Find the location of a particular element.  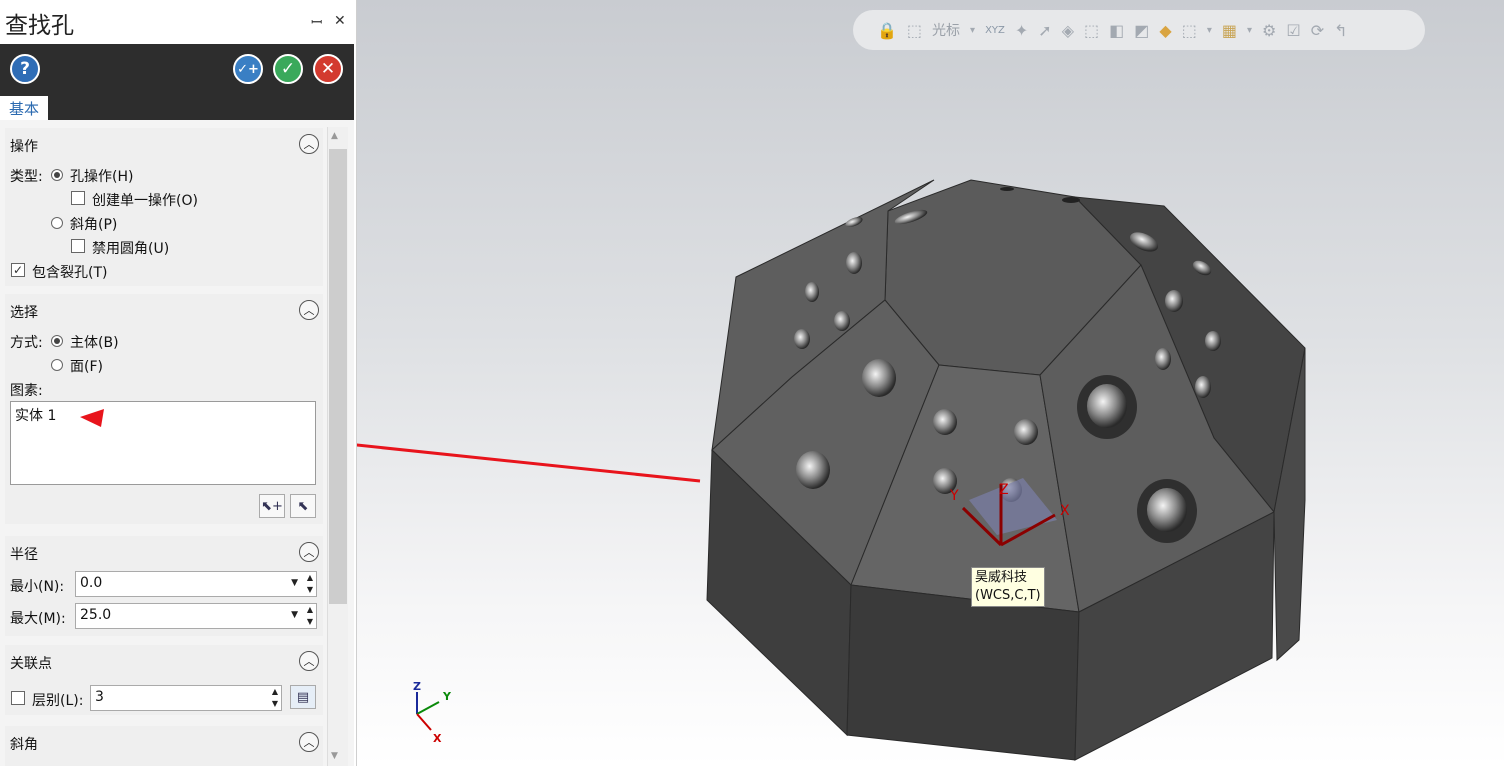

apply-new-button: ✓+ is located at coordinates (248, 69).